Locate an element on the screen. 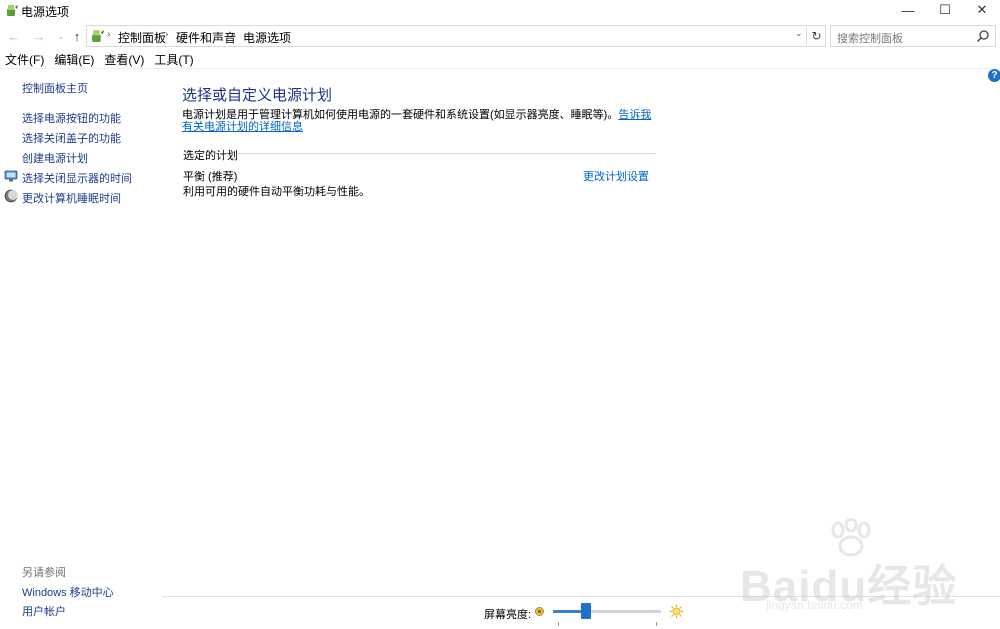 The height and width of the screenshot is (629, 1000). refresh-button: ↻ is located at coordinates (817, 36).